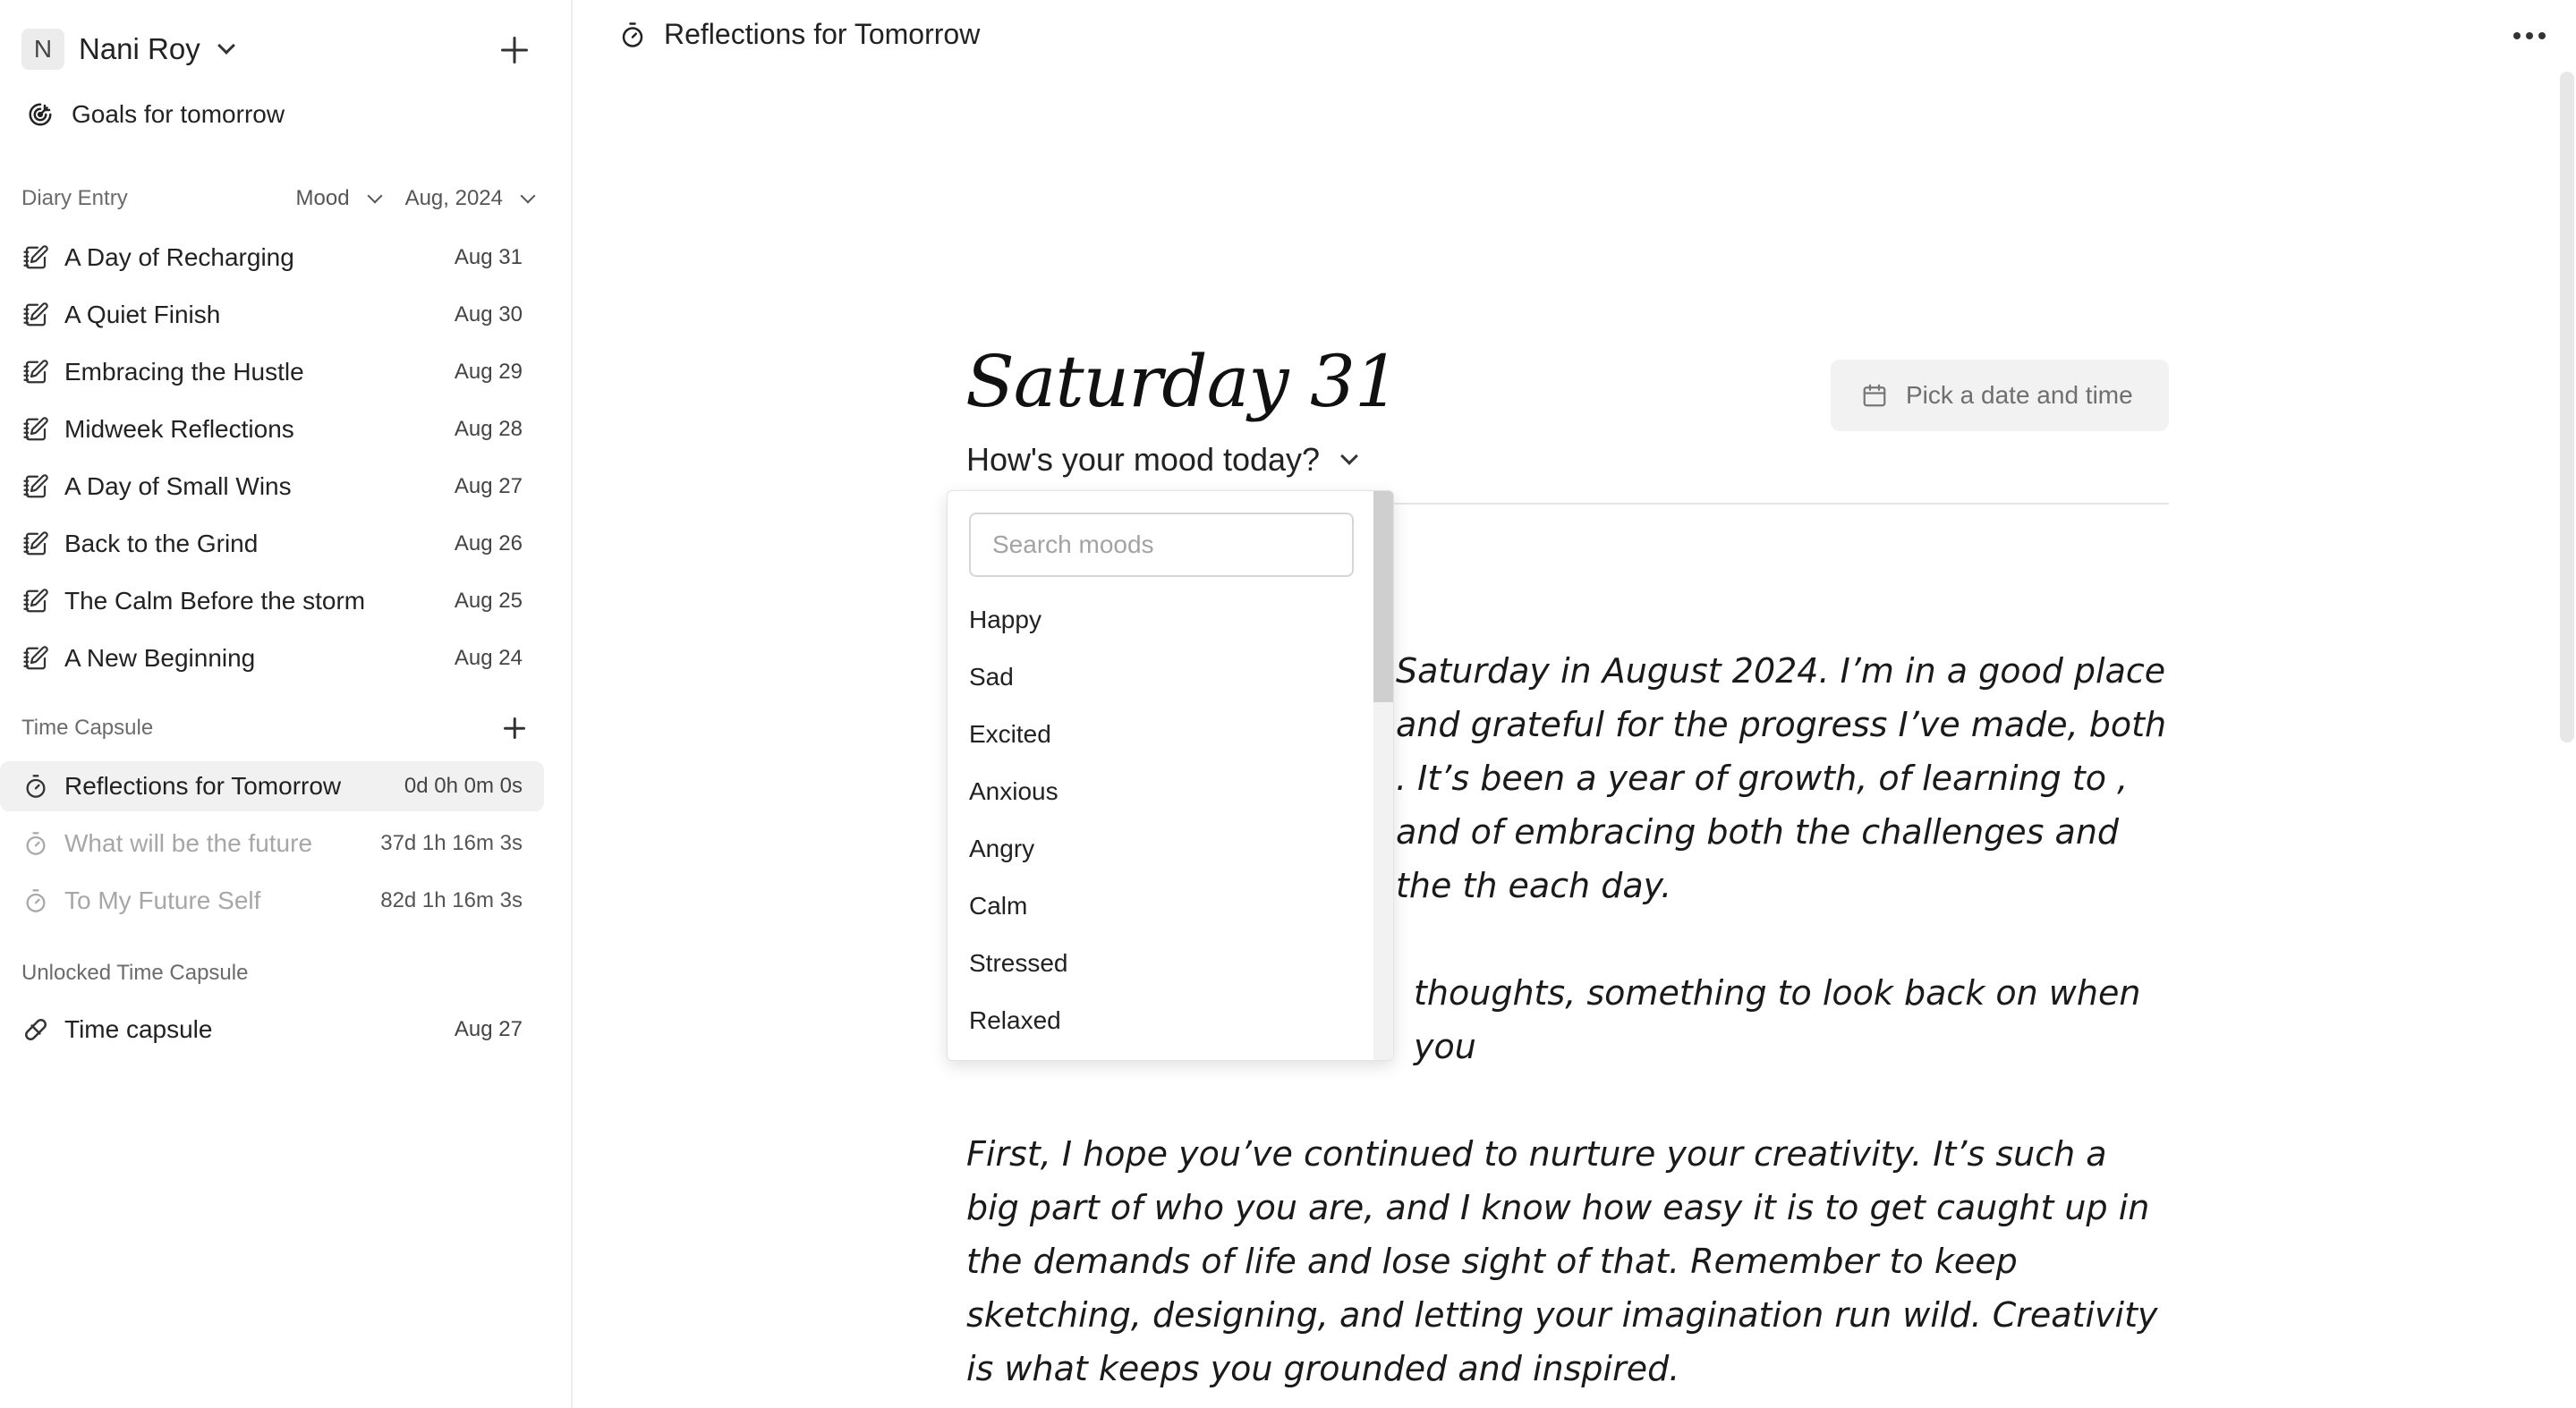 The height and width of the screenshot is (1408, 2576). I want to click on diary-entry-date: Aug 24, so click(488, 658).